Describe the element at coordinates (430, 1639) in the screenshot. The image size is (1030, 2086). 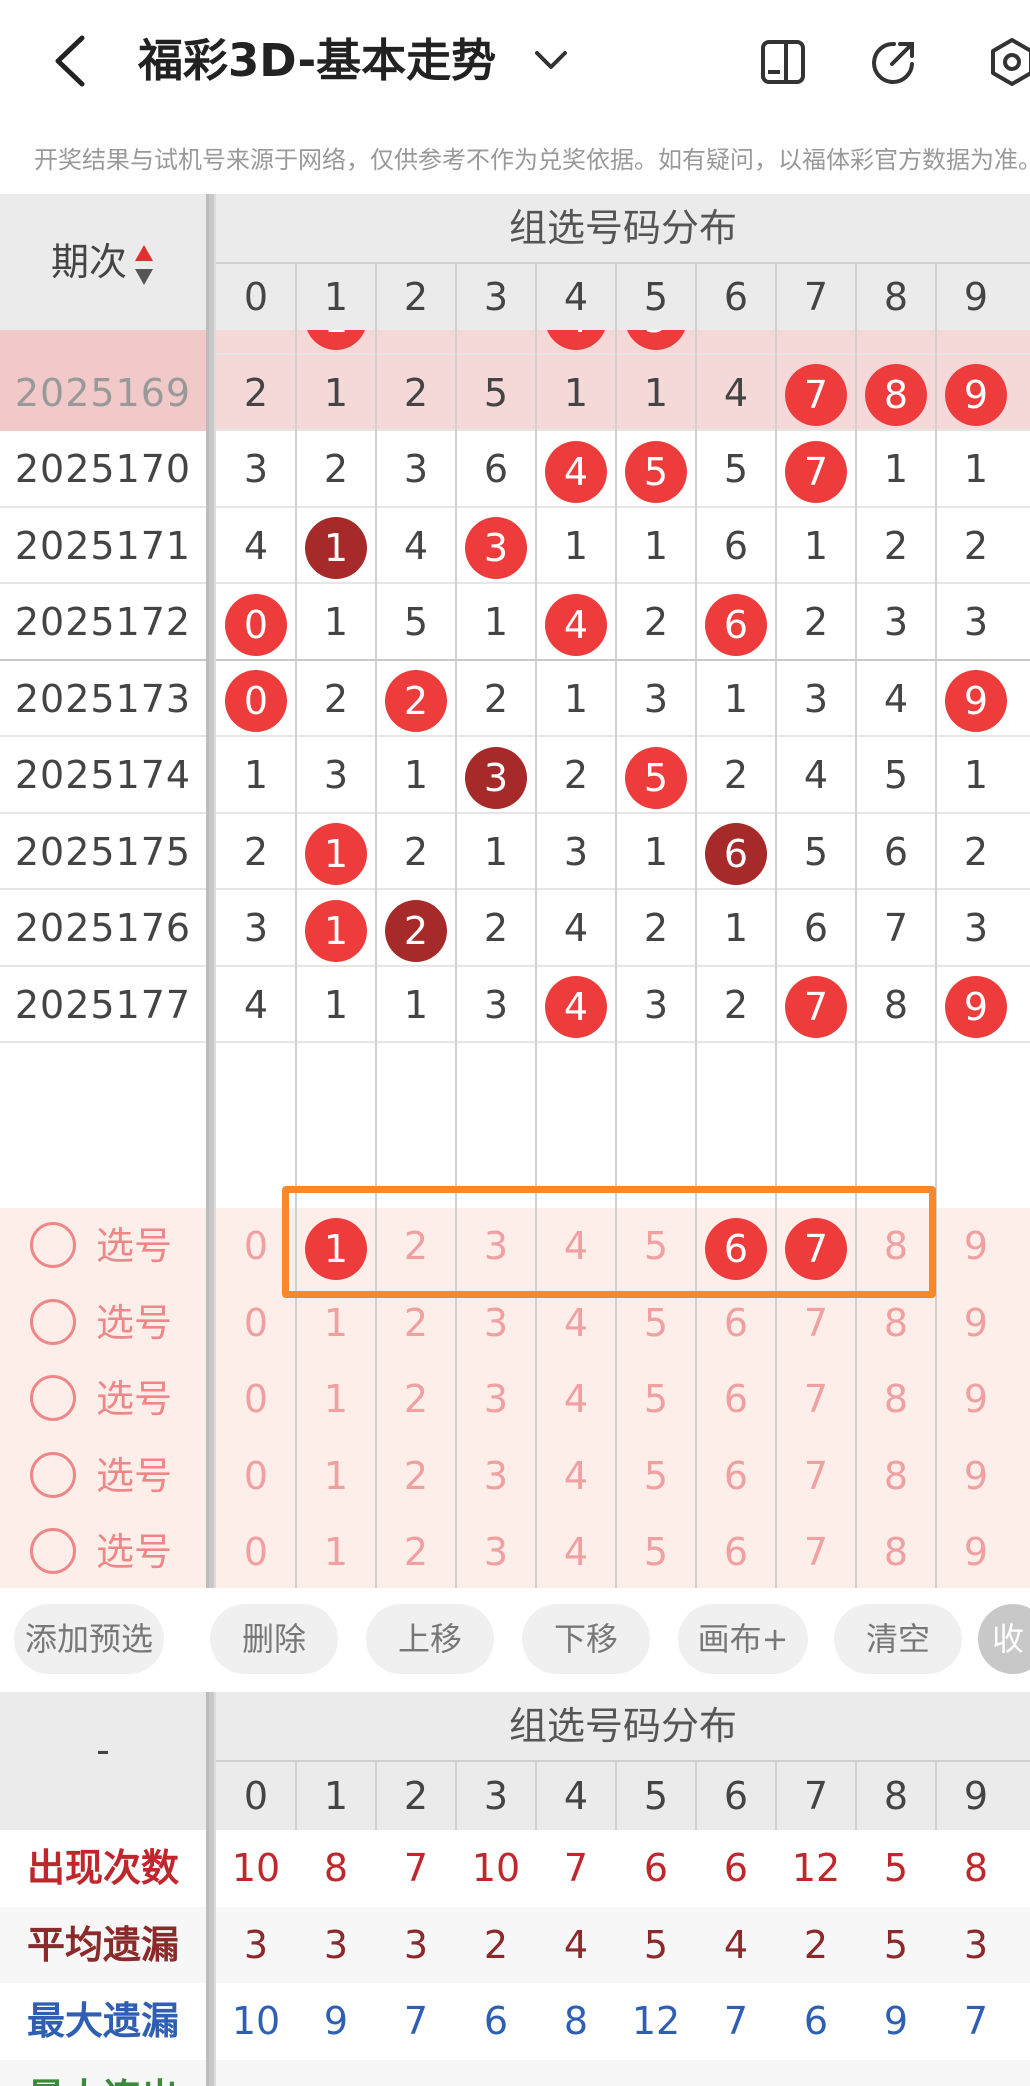
I see `action-button: 上移` at that location.